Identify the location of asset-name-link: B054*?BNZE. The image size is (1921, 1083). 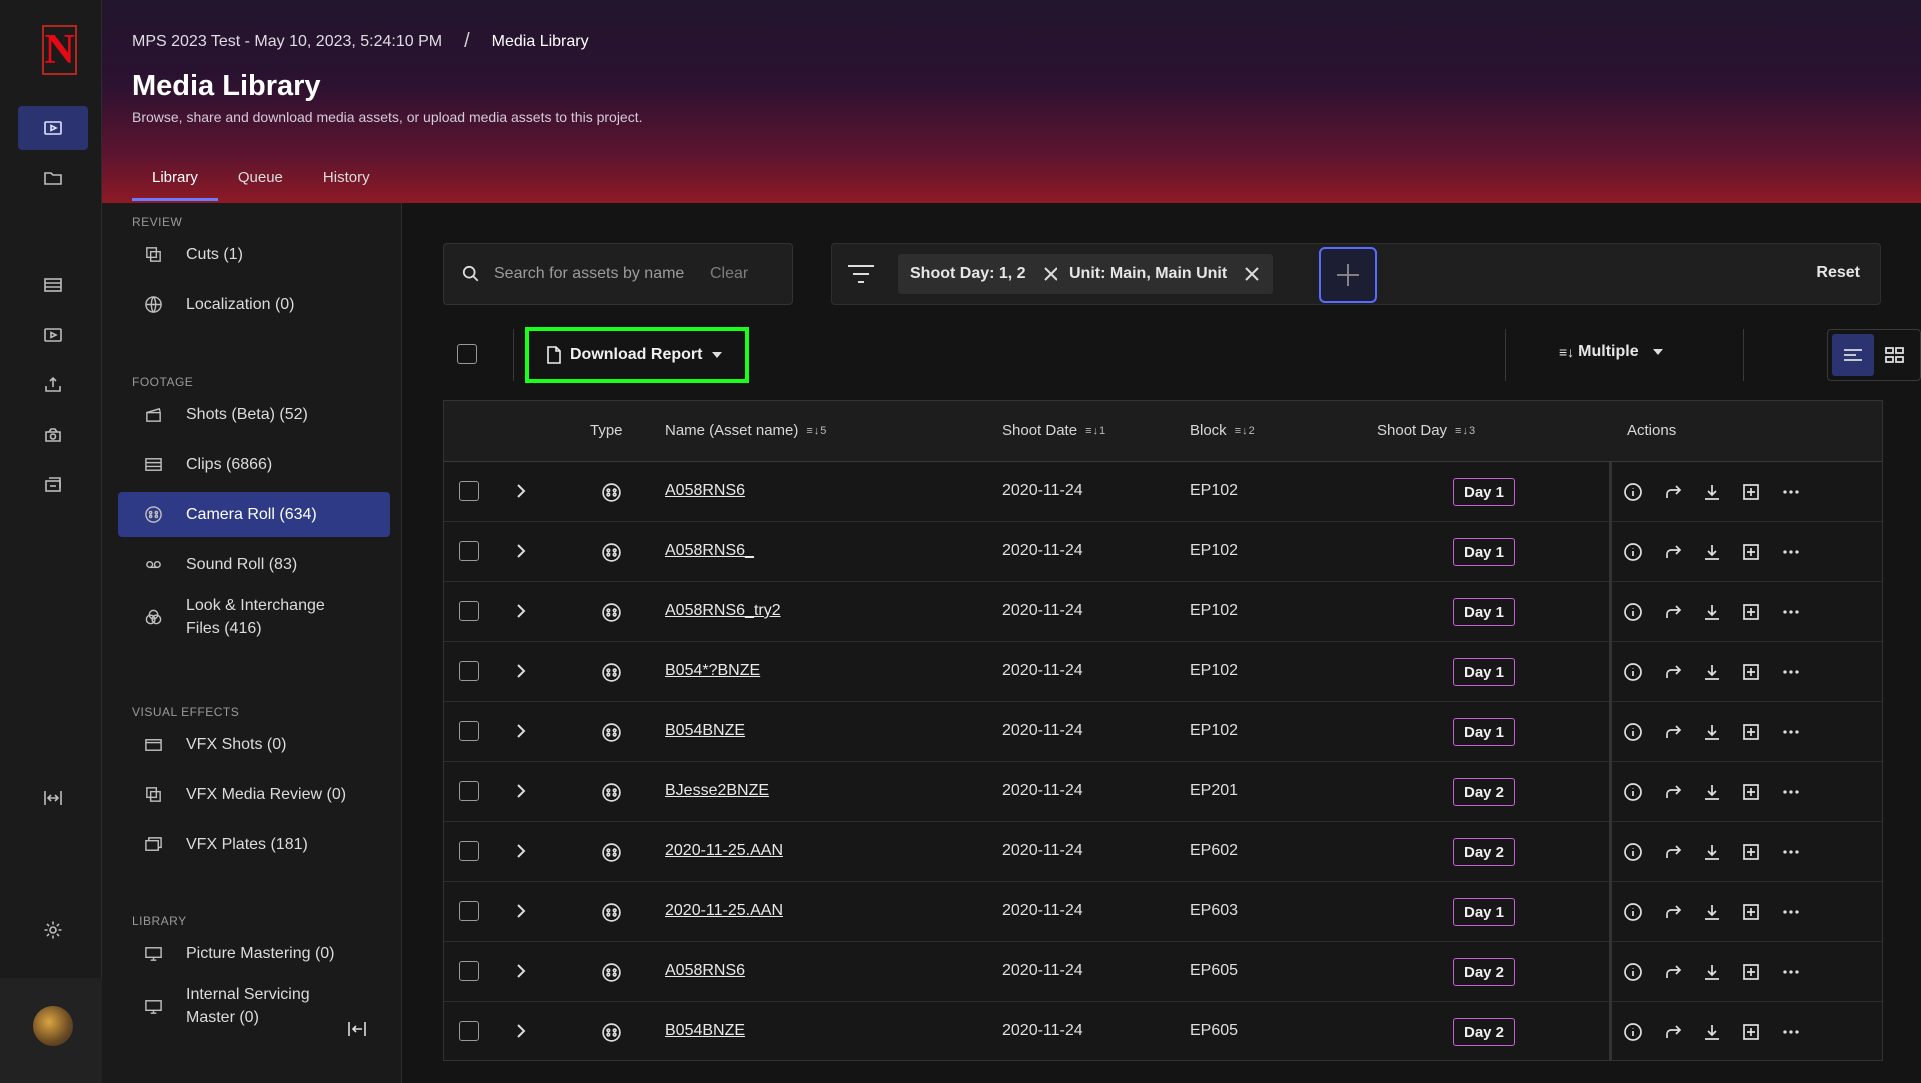
(712, 671).